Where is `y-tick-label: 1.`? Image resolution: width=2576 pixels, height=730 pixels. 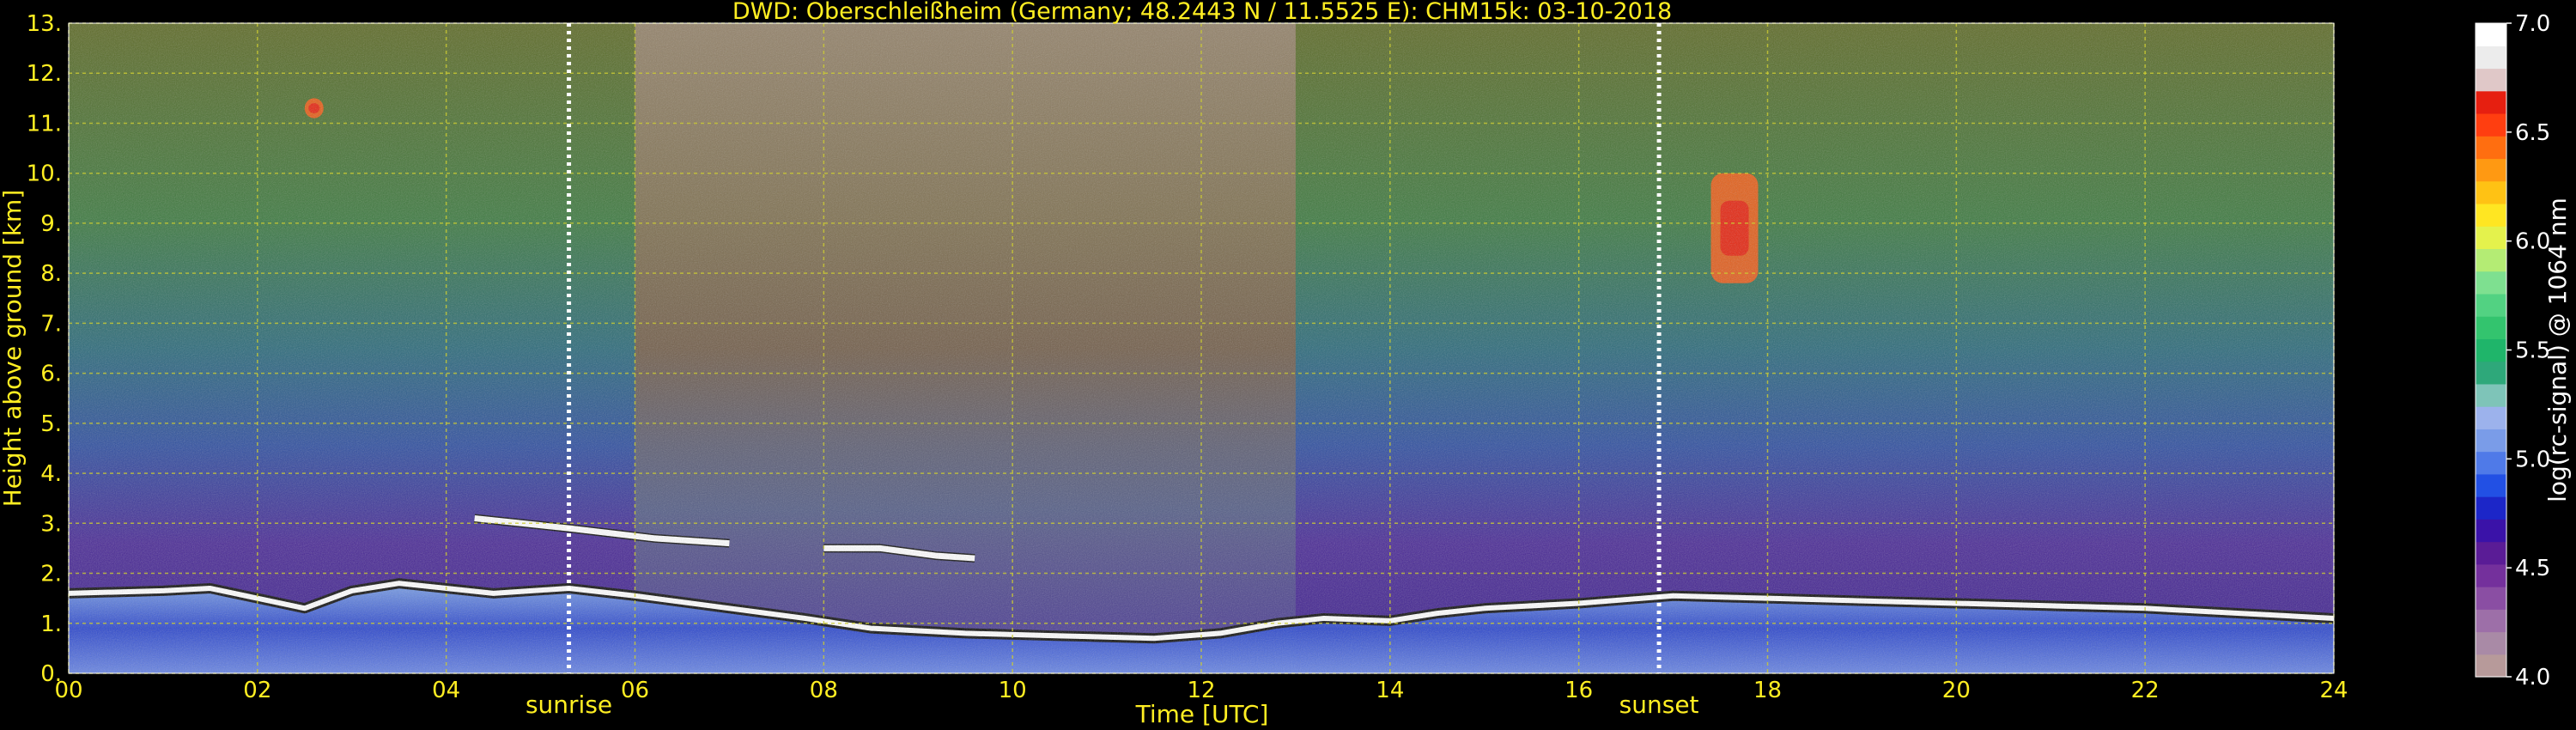
y-tick-label: 1. is located at coordinates (51, 624).